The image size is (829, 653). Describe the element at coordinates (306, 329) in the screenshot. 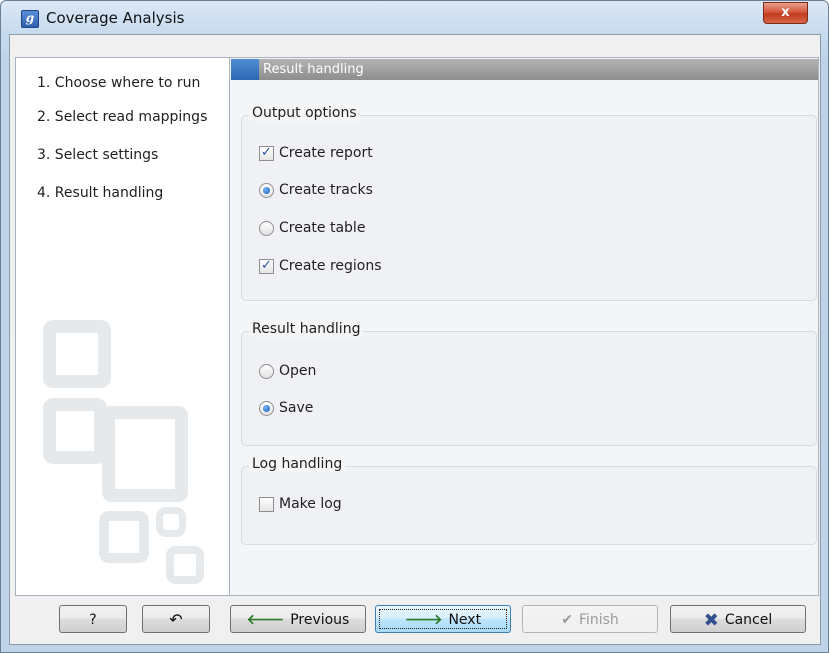

I see `result-handling-title: Result handling` at that location.